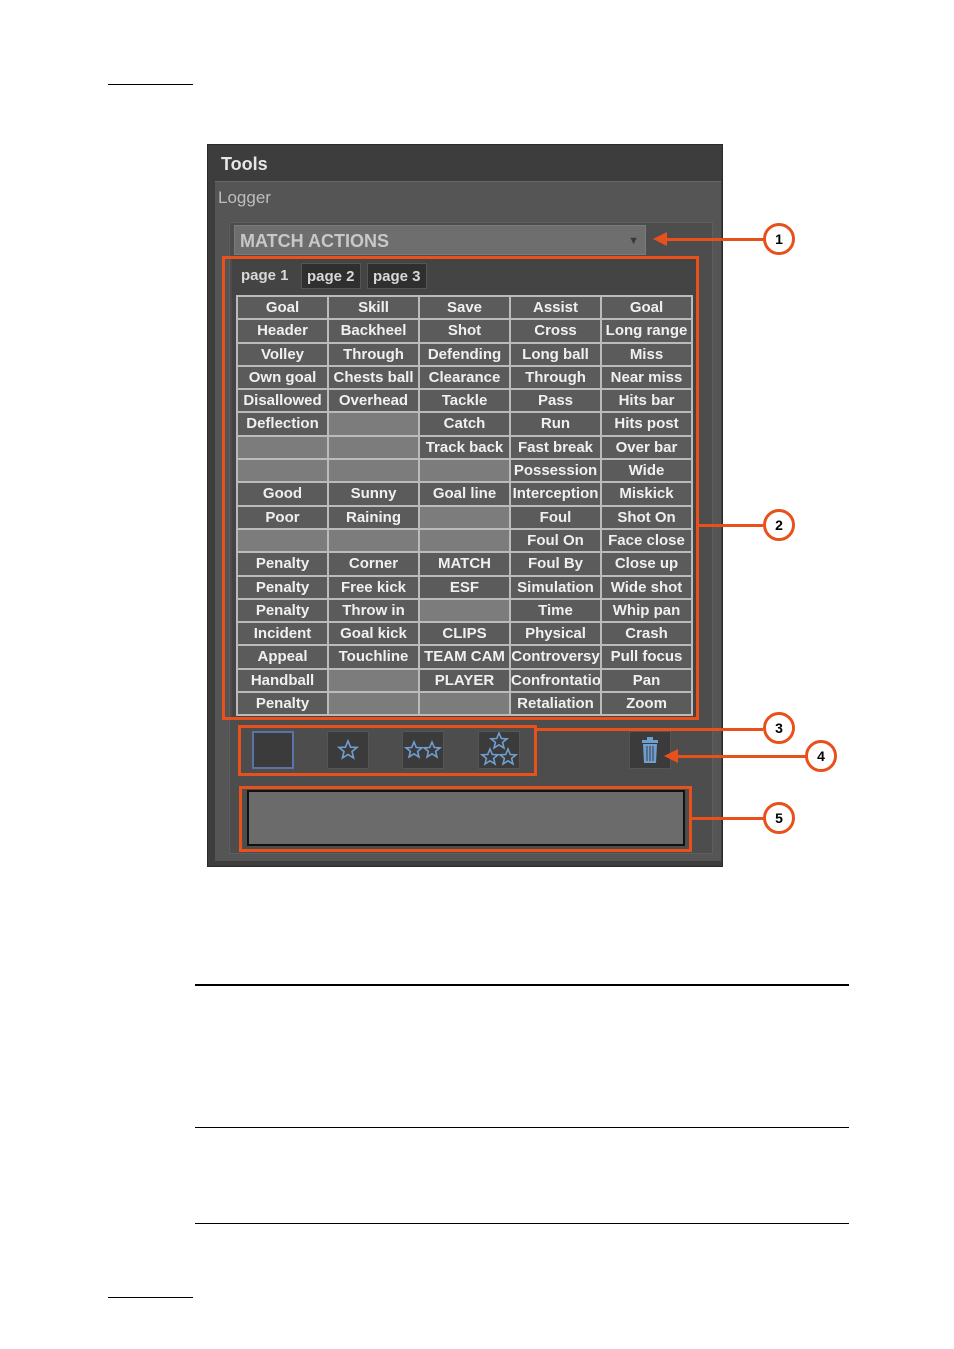 This screenshot has width=954, height=1349. I want to click on header-rule, so click(150, 84).